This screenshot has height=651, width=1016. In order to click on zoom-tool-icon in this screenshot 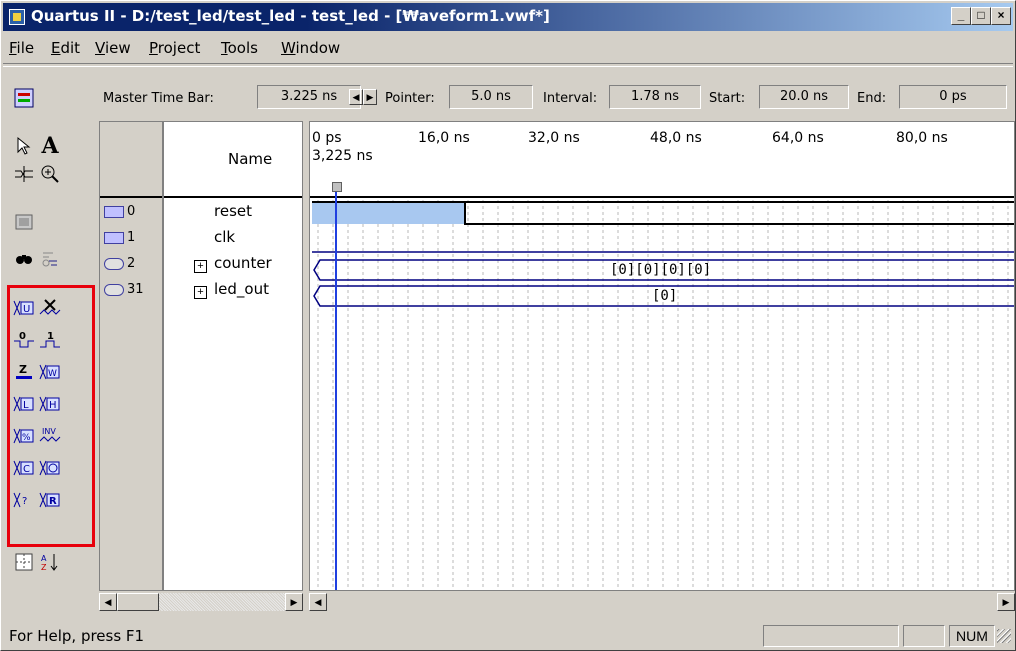, I will do `click(50, 176)`.